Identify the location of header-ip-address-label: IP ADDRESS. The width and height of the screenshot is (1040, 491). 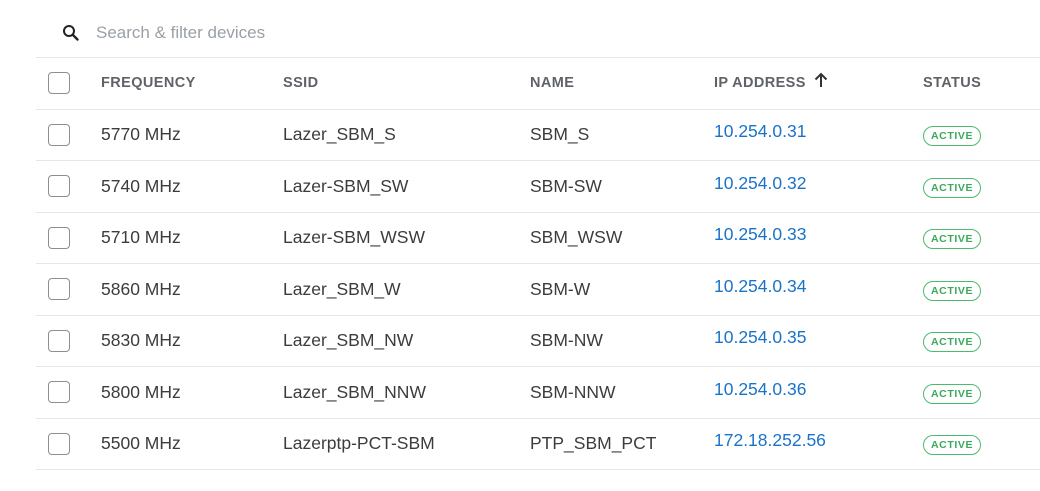
(760, 83).